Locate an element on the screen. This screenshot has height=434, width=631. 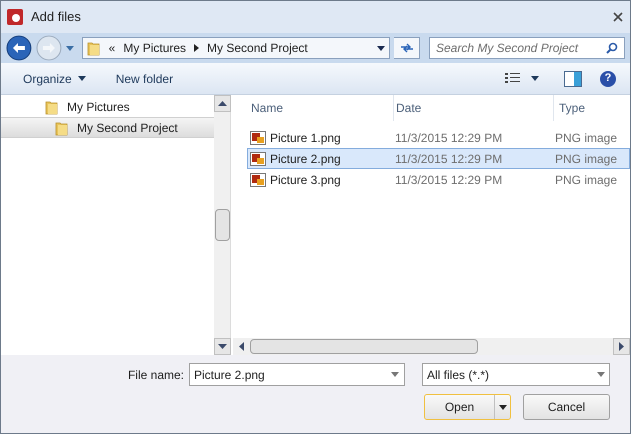
open-button: Open is located at coordinates (467, 407).